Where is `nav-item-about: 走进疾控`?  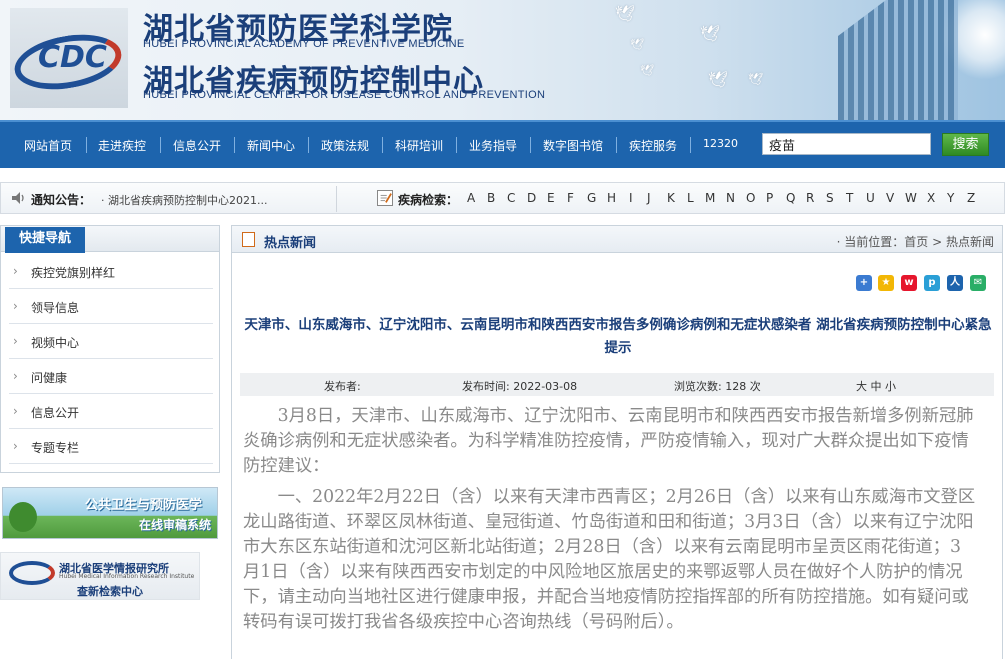 nav-item-about: 走进疾控 is located at coordinates (122, 145).